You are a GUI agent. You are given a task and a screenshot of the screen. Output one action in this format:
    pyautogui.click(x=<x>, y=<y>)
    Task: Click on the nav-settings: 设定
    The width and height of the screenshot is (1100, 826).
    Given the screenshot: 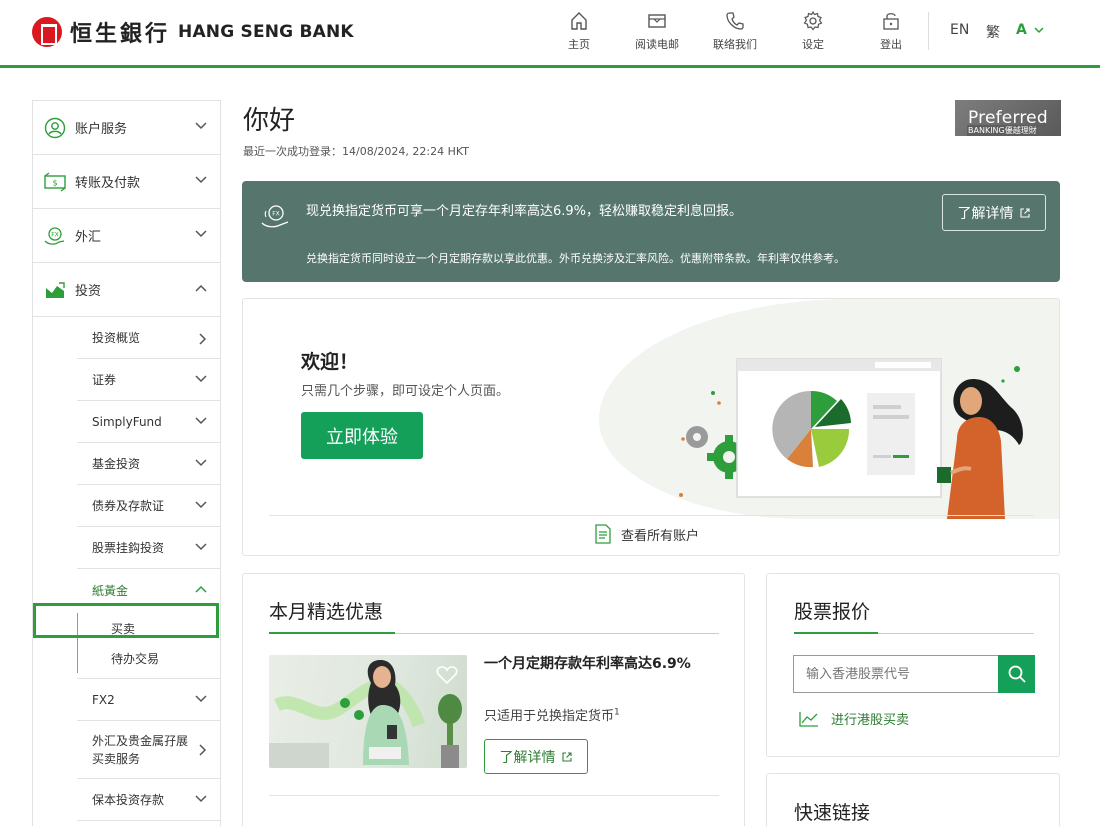 What is the action you would take?
    pyautogui.click(x=813, y=31)
    